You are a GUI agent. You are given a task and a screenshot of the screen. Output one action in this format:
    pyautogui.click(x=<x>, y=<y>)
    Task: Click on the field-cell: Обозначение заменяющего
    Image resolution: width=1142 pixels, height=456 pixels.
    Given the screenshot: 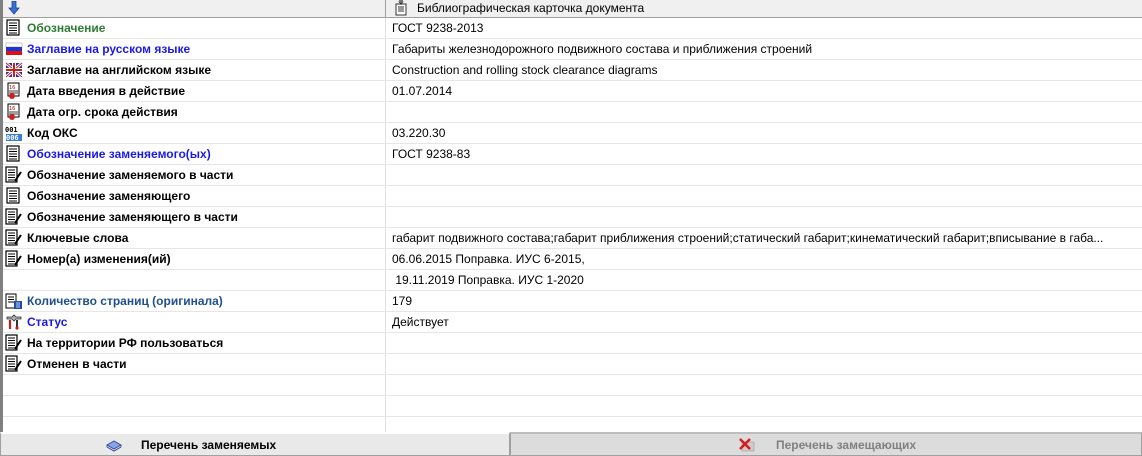 What is the action you would take?
    pyautogui.click(x=194, y=196)
    